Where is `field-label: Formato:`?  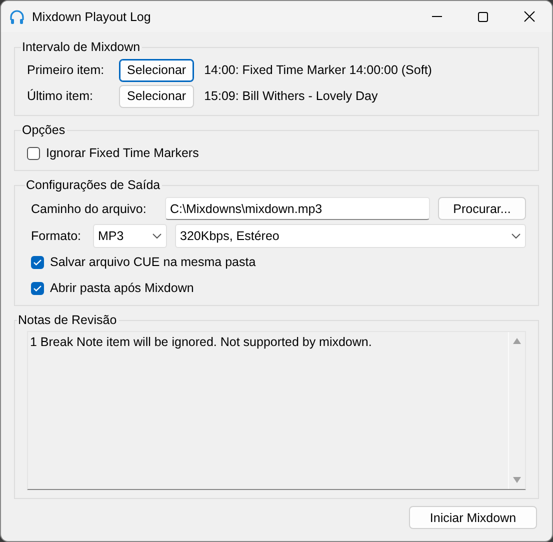 field-label: Formato: is located at coordinates (56, 235).